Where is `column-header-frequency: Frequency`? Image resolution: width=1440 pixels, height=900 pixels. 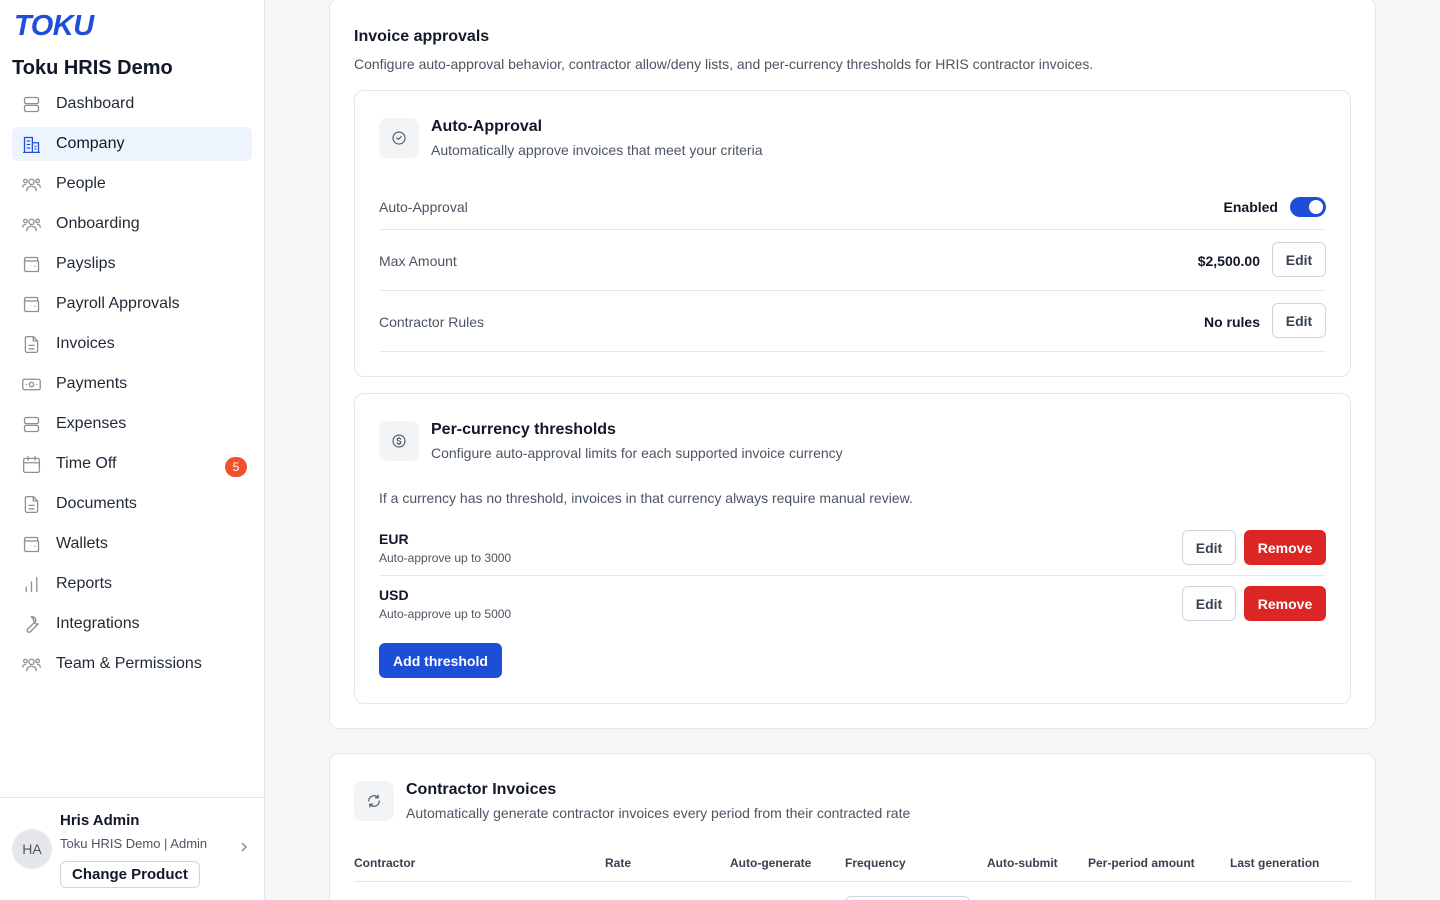 column-header-frequency: Frequency is located at coordinates (875, 863).